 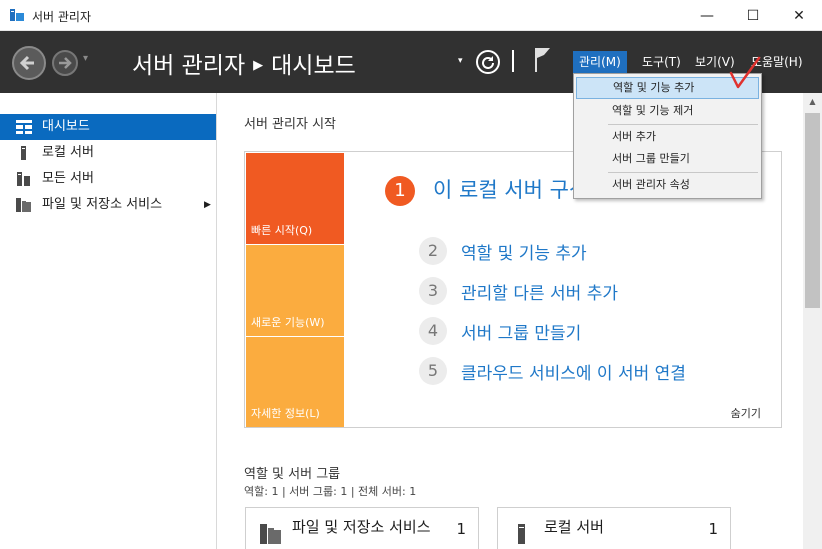 I want to click on breadcrumb-app: 서버 관리자, so click(x=189, y=66).